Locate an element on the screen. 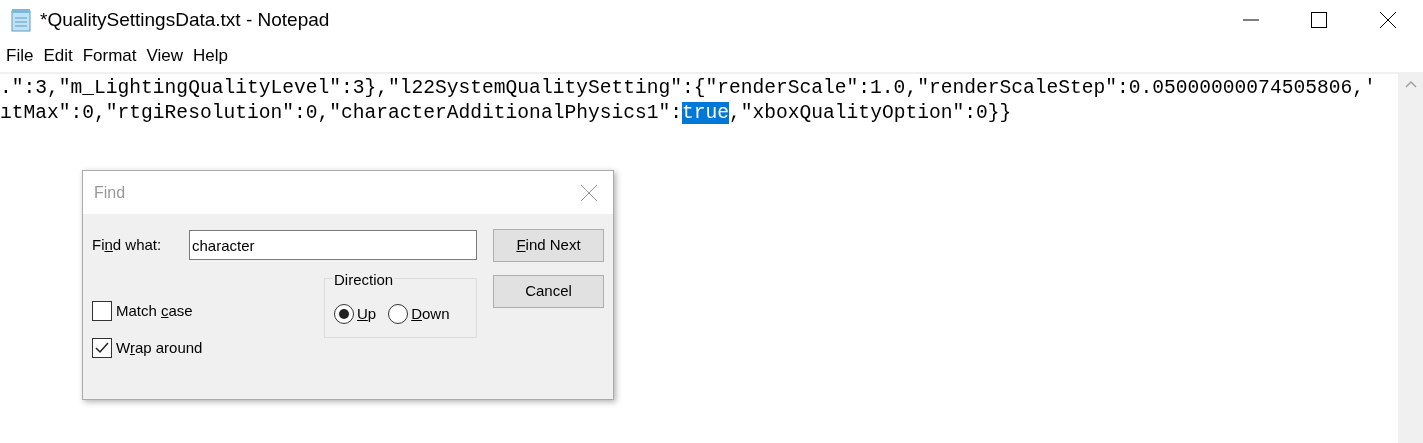  window-title: *QualitySettingsData.txt - Notepad is located at coordinates (185, 19).